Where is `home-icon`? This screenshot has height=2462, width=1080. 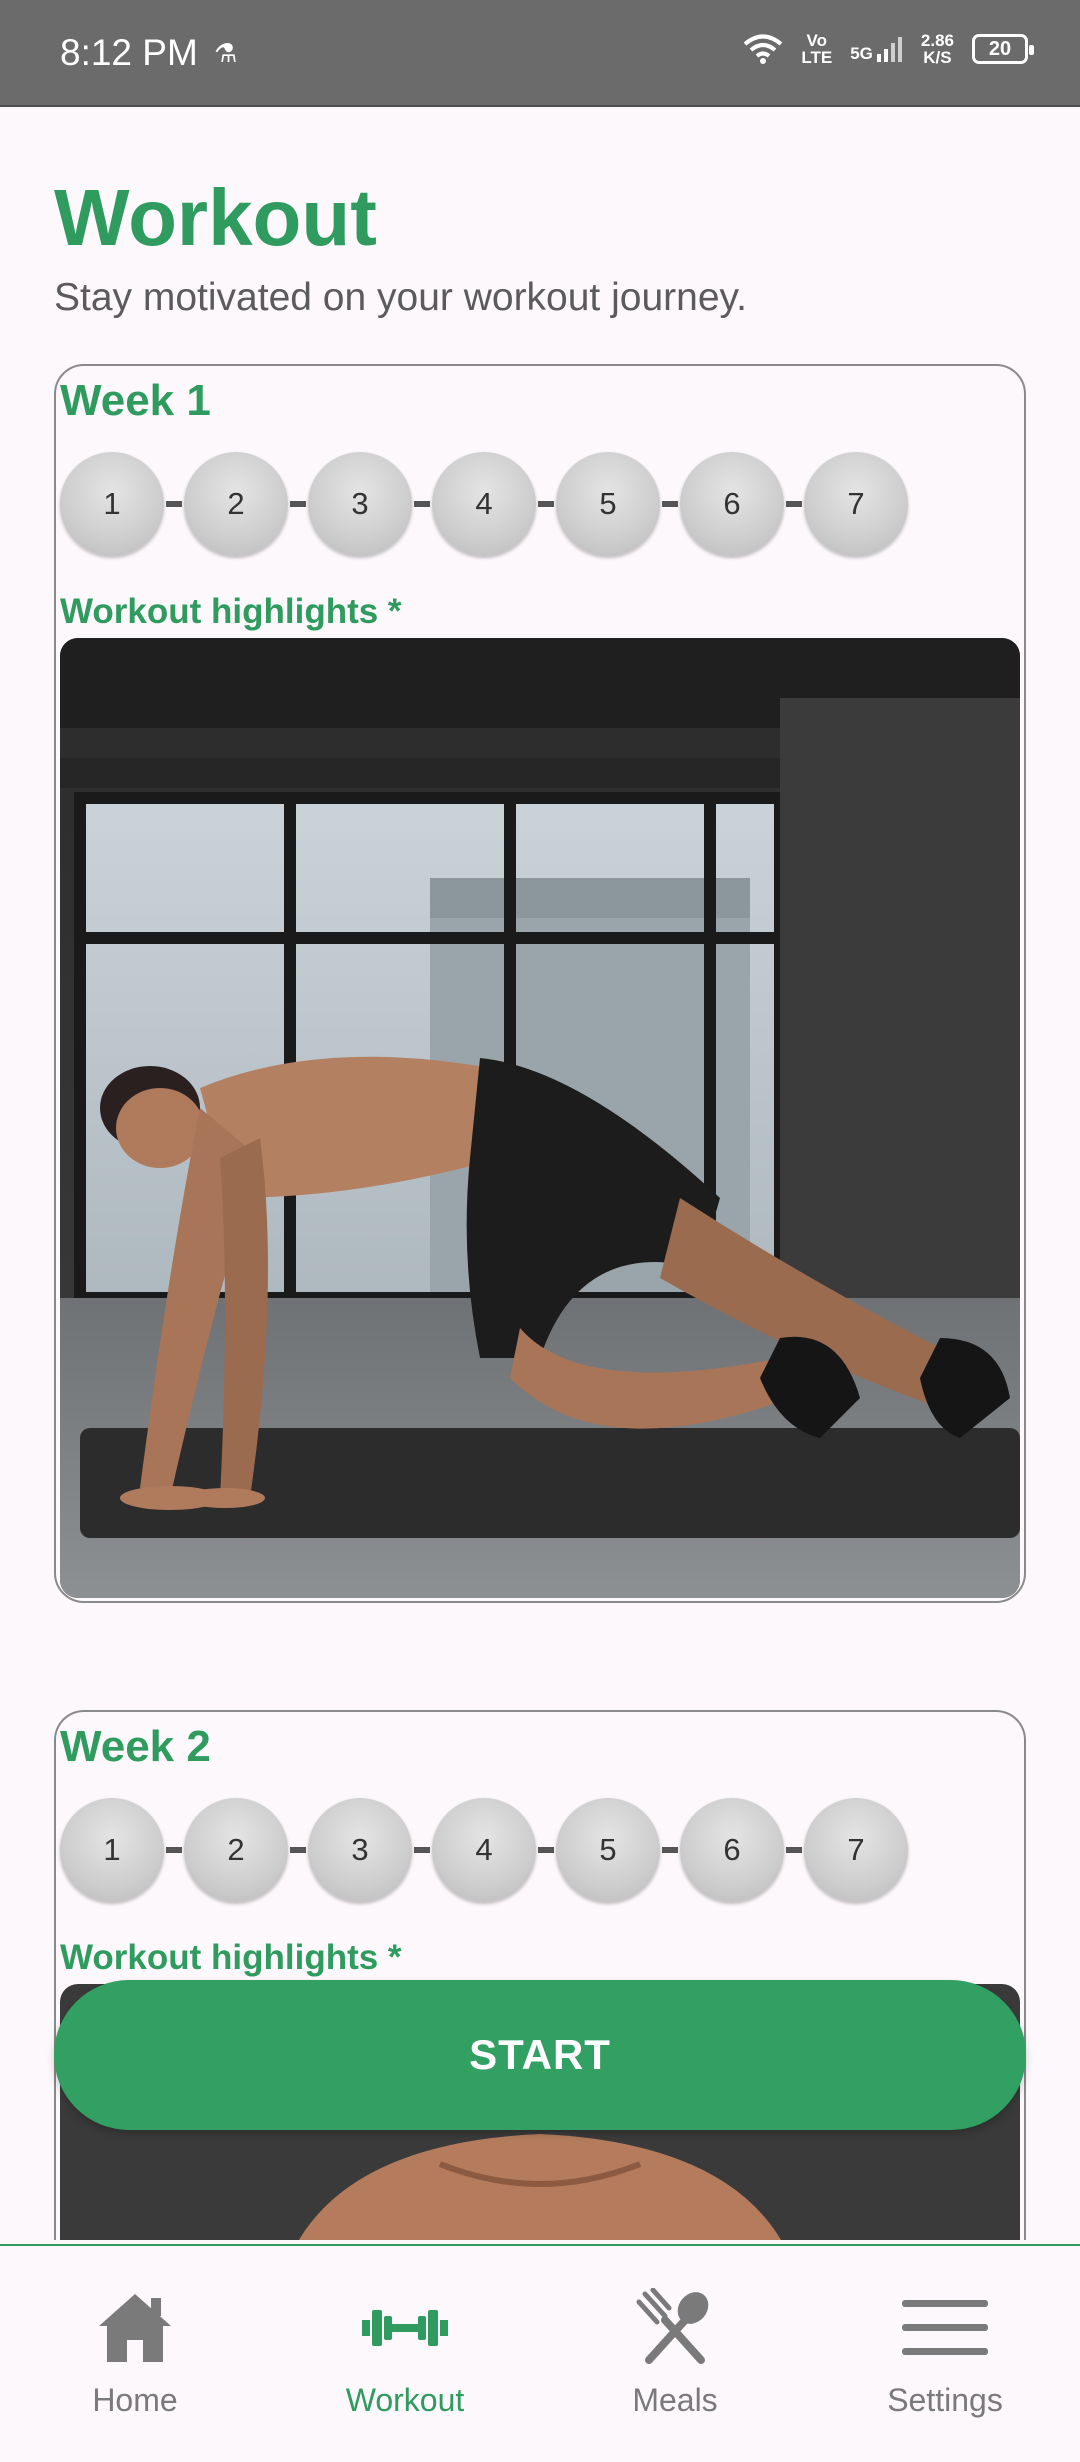
home-icon is located at coordinates (135, 2328).